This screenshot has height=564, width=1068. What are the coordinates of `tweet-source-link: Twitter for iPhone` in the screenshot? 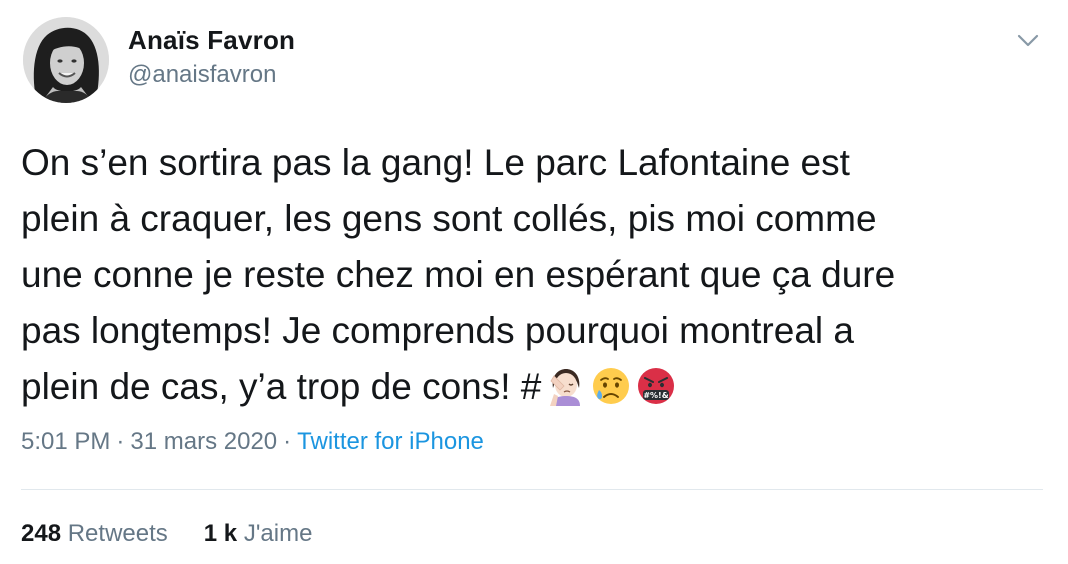 It's located at (390, 441).